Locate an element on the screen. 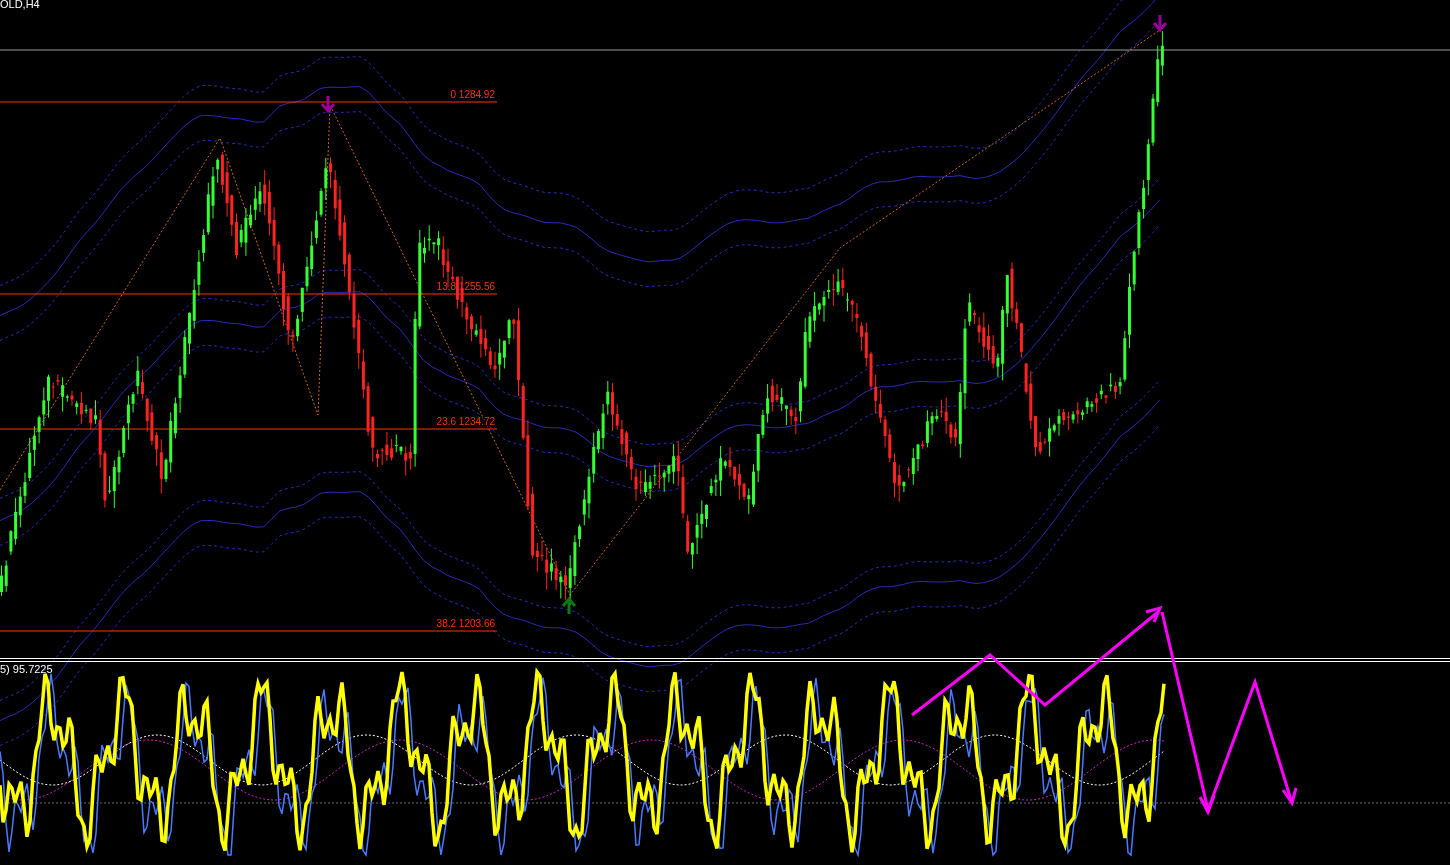 Image resolution: width=1450 pixels, height=865 pixels. fib-level-label: 38.2 1203.66 is located at coordinates (465, 623).